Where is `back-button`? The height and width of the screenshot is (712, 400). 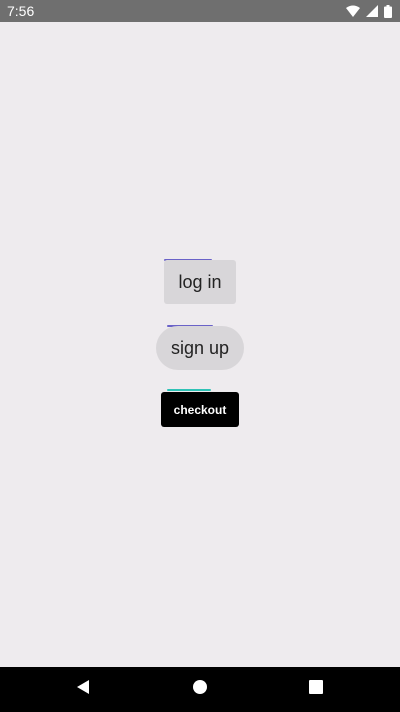 back-button is located at coordinates (83, 689).